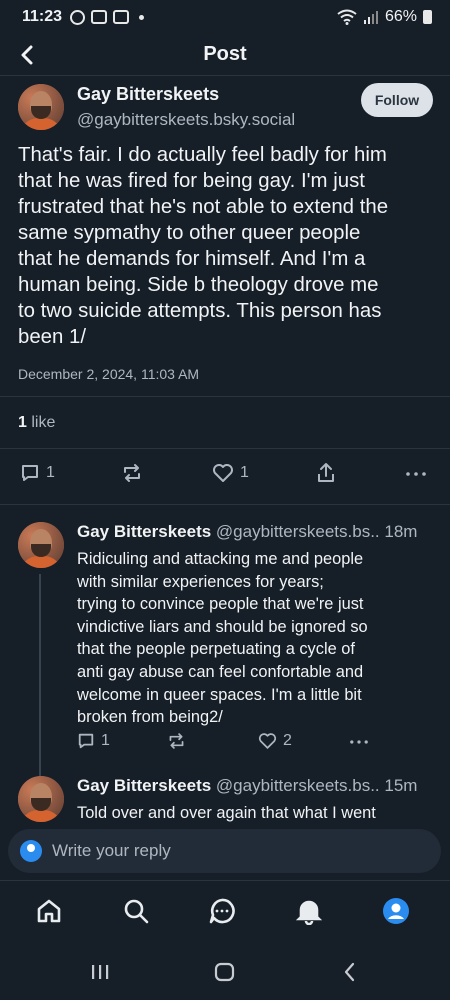  What do you see at coordinates (397, 100) in the screenshot?
I see `follow-button: Follow` at bounding box center [397, 100].